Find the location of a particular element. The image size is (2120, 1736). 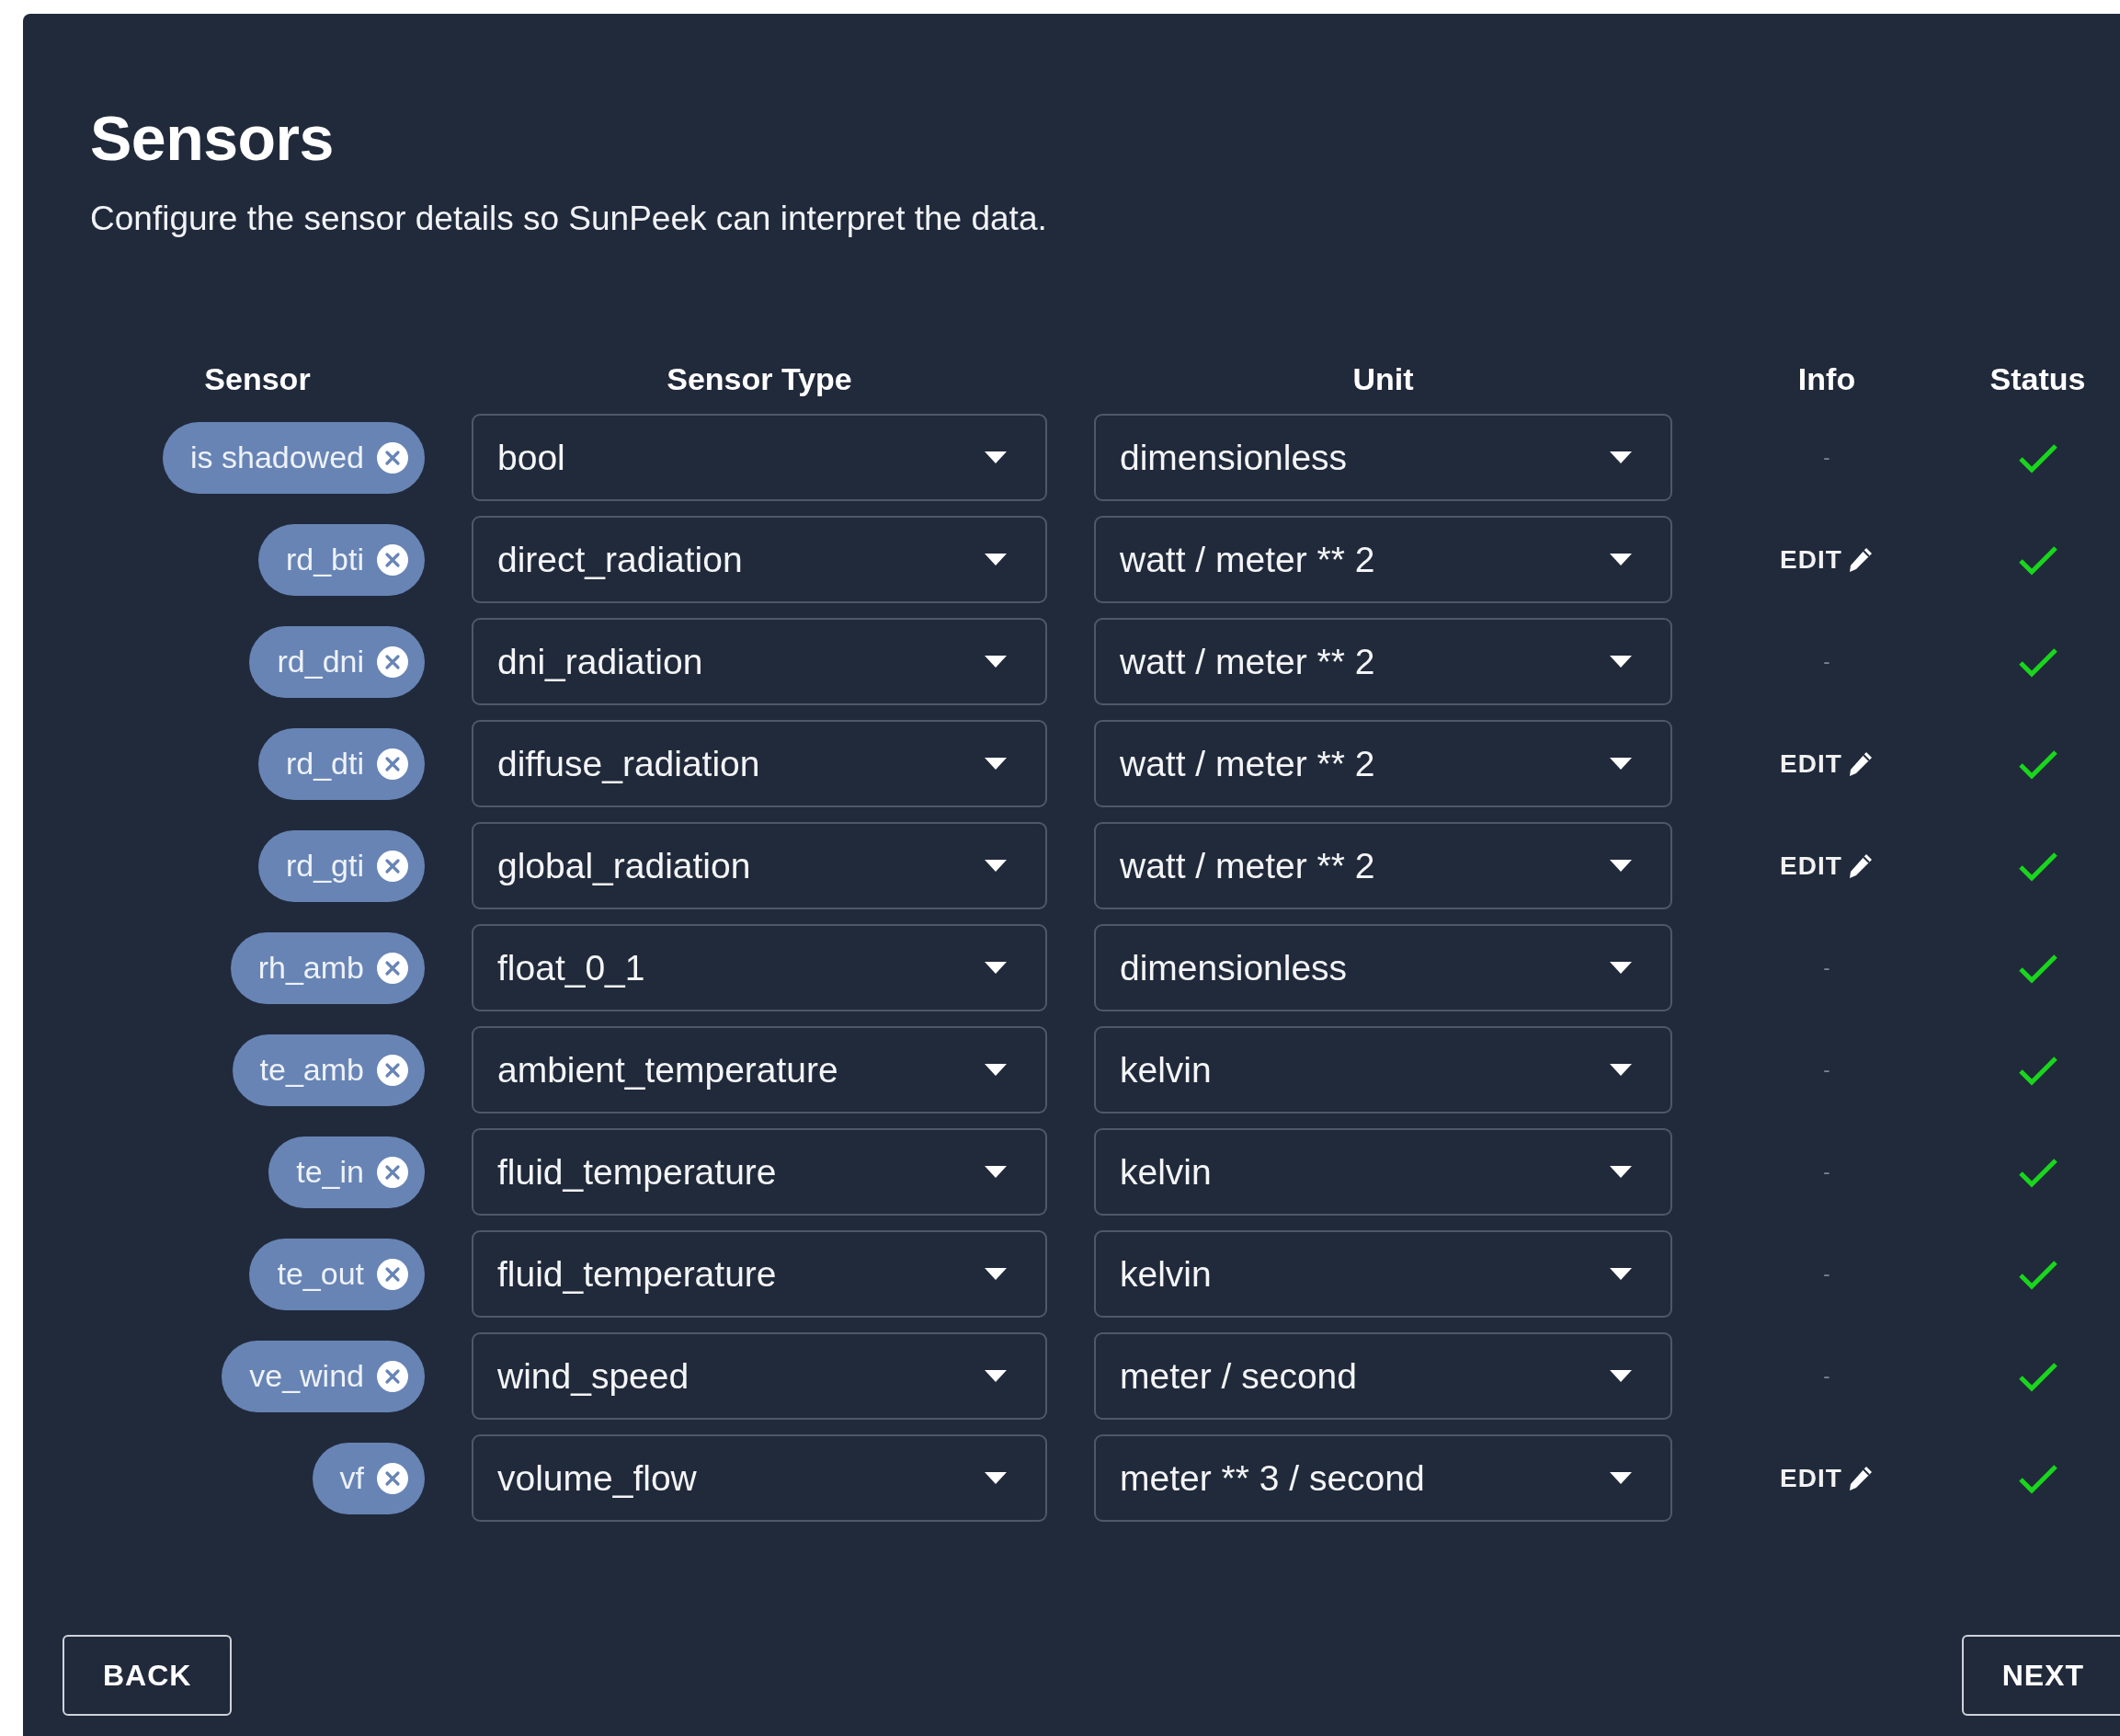

sensor-type-dropdown: dni_radiation is located at coordinates (759, 662).